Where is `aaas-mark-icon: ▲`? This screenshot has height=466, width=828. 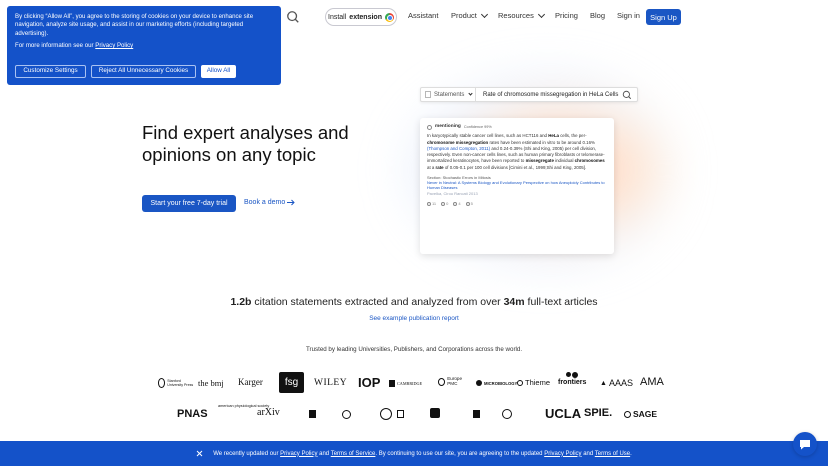 aaas-mark-icon: ▲ is located at coordinates (603, 383).